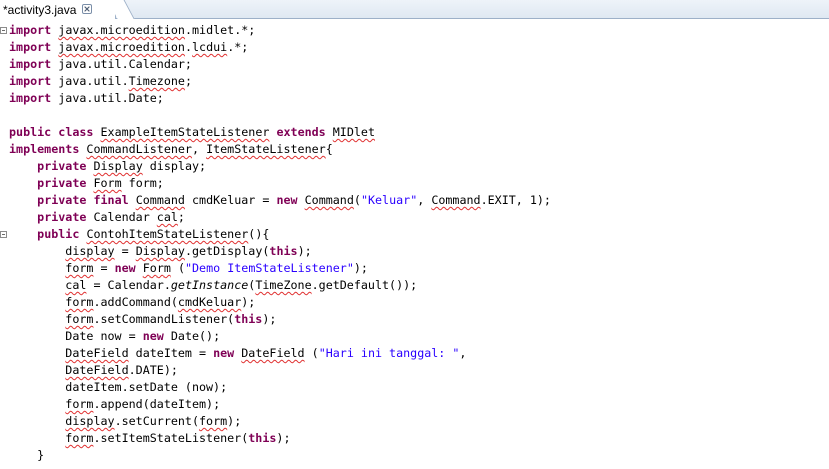 The width and height of the screenshot is (829, 469). Describe the element at coordinates (111, 200) in the screenshot. I see `code-token: final` at that location.